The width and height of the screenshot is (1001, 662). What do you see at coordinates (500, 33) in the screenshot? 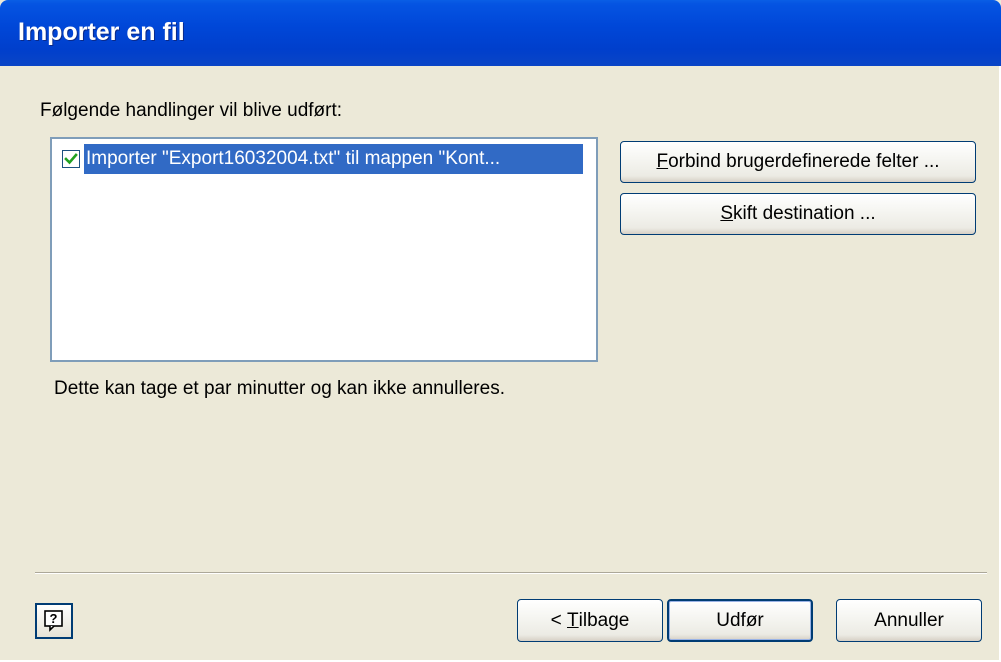
I see `title-bar: Importer en fil` at bounding box center [500, 33].